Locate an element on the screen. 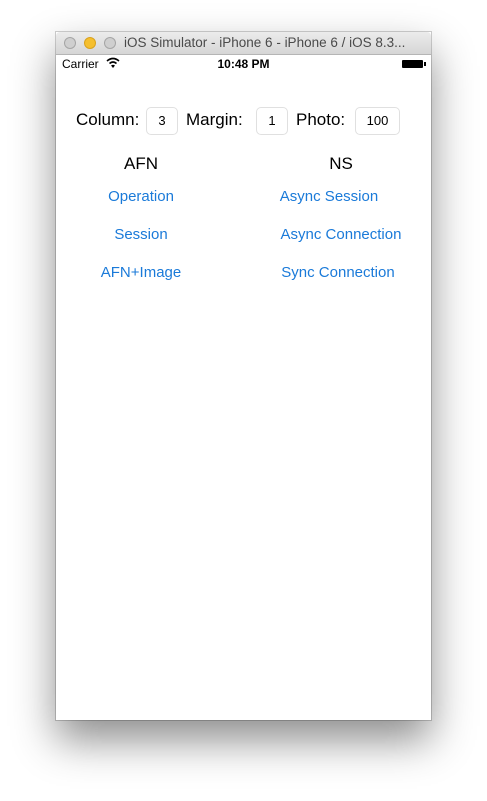  session-button: Session is located at coordinates (141, 234).